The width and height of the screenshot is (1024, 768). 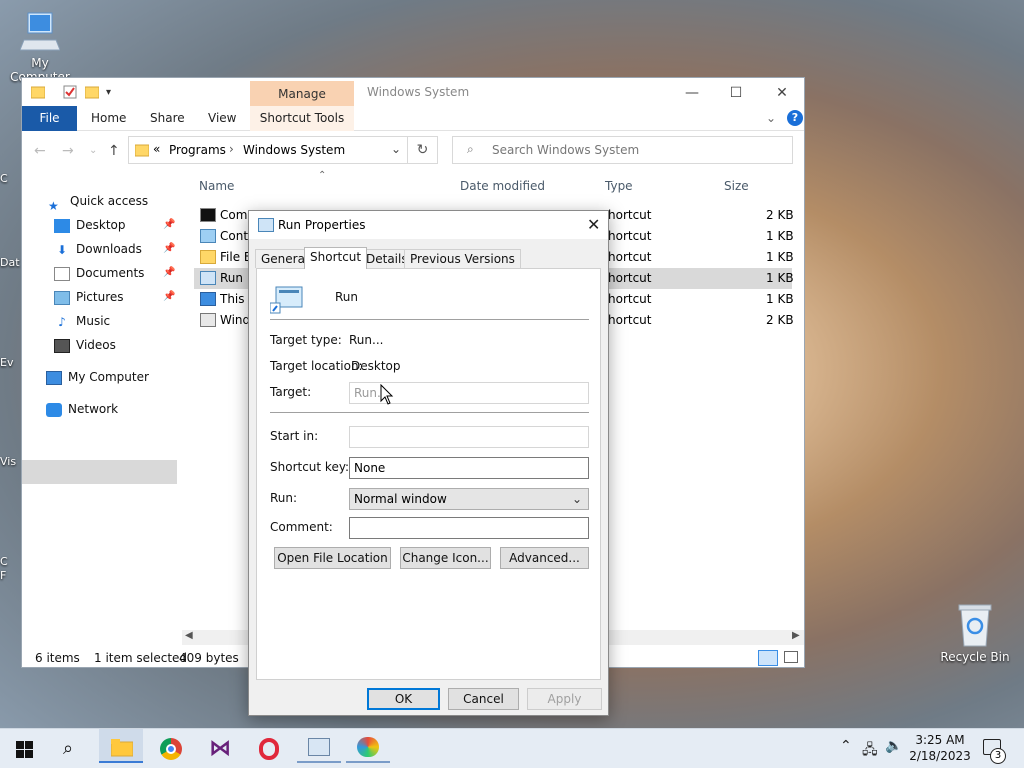 What do you see at coordinates (306, 340) in the screenshot?
I see `target-type-label: Target type:` at bounding box center [306, 340].